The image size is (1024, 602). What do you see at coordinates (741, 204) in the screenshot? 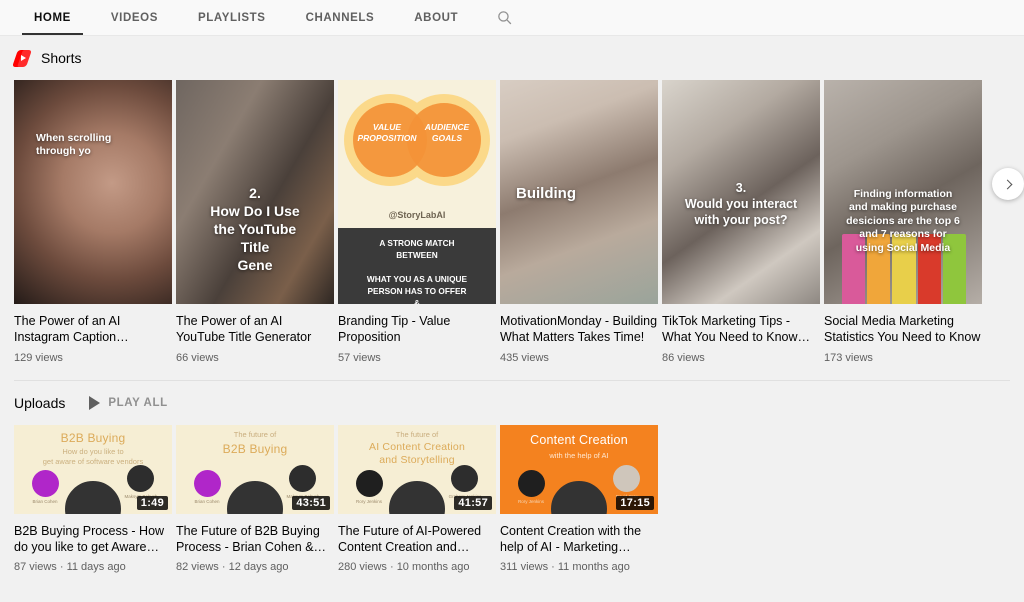
I see `short-overlay-text: 3. Would you interact with your post?` at bounding box center [741, 204].